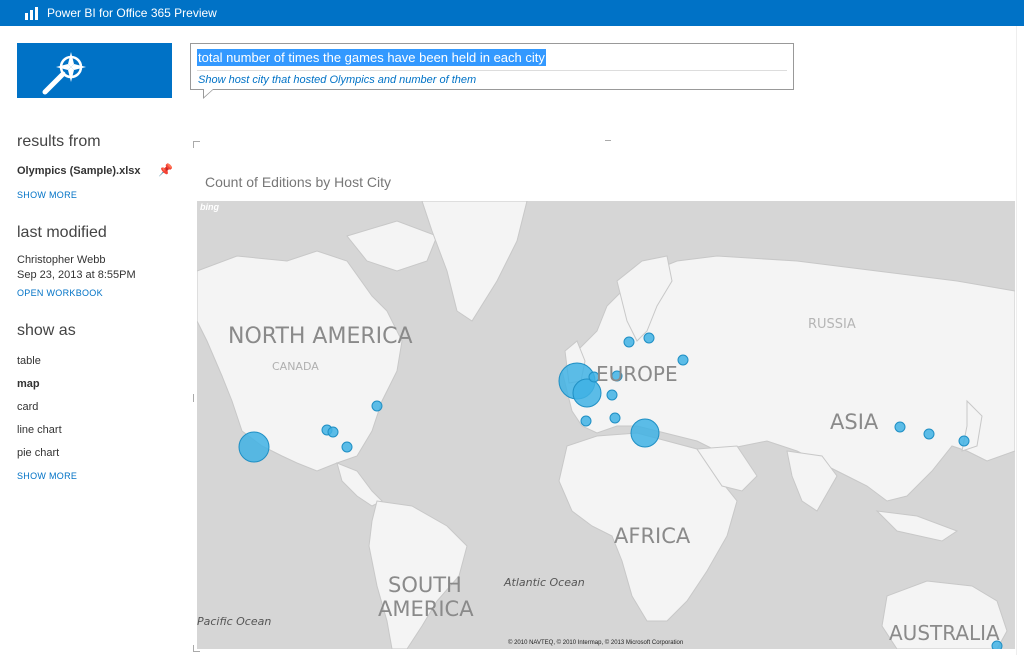 This screenshot has height=655, width=1024. Describe the element at coordinates (637, 374) in the screenshot. I see `label-europe: EUROPE` at that location.